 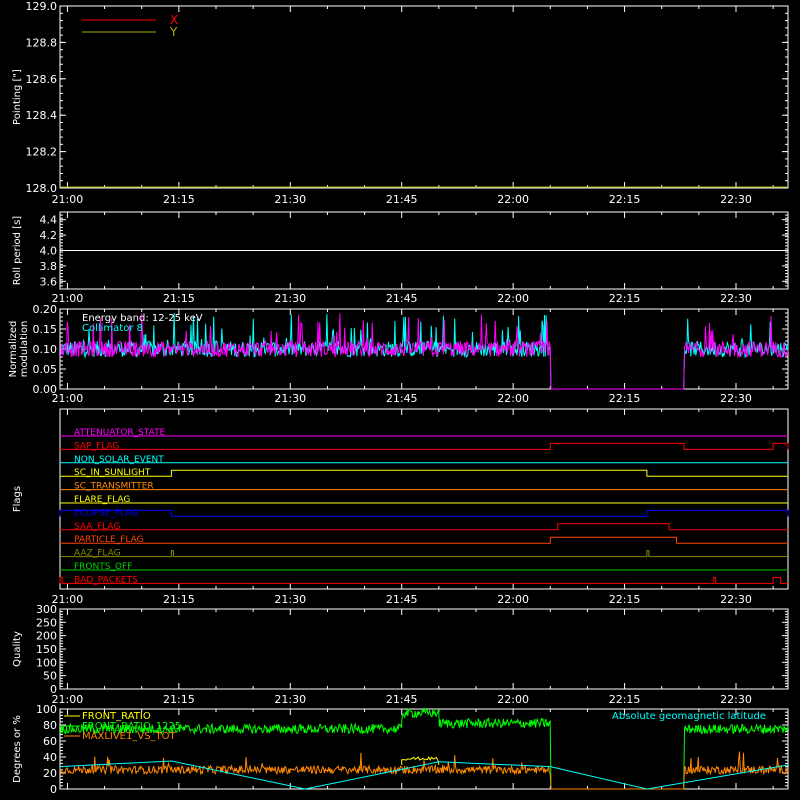 I want to click on y-axis-label: Normalized, so click(x=13, y=349).